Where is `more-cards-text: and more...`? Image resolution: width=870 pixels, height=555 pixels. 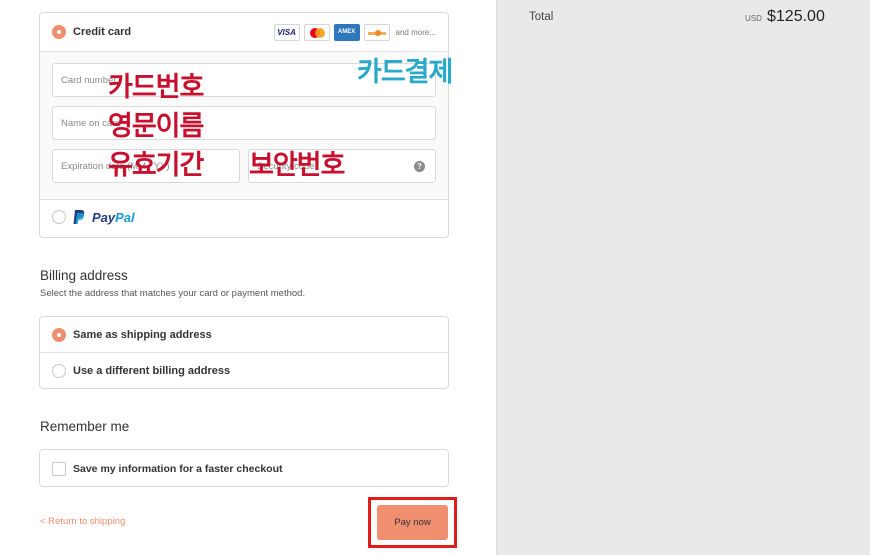
more-cards-text: and more... is located at coordinates (415, 32).